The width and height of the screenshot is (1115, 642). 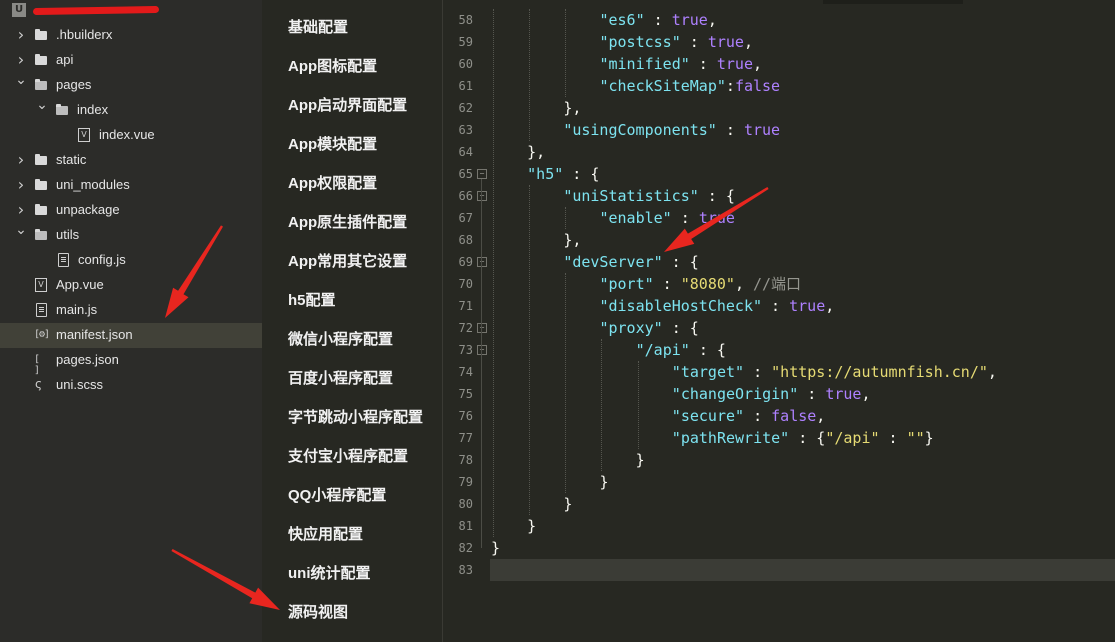 I want to click on code-line-80: 80}, so click(x=779, y=504).